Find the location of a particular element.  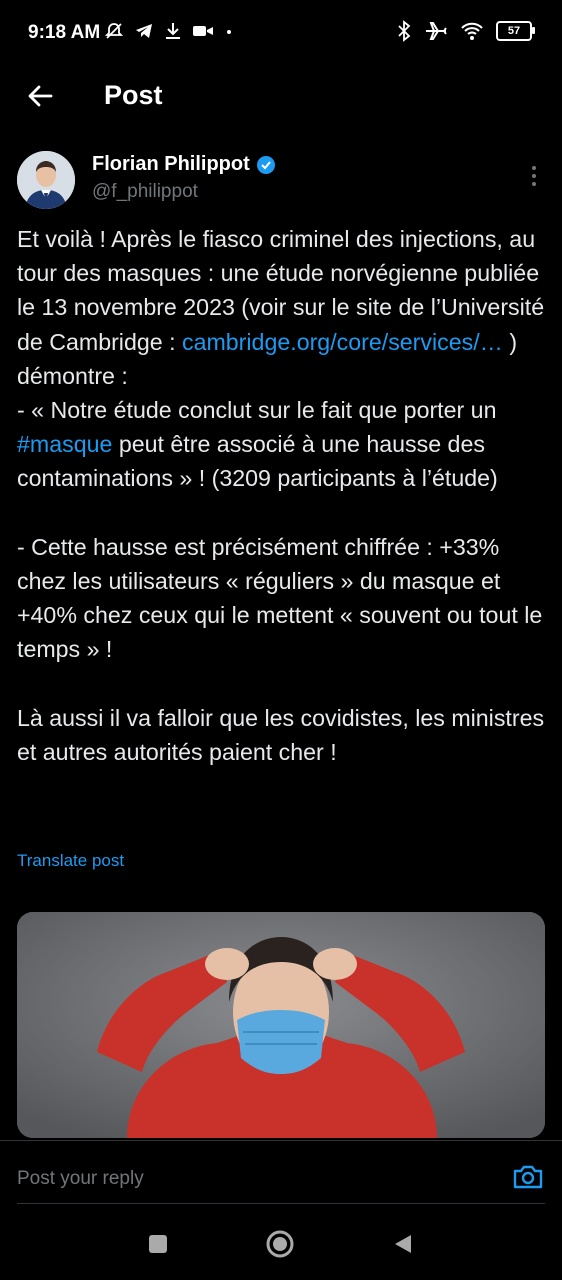

more-options-button is located at coordinates (534, 176).